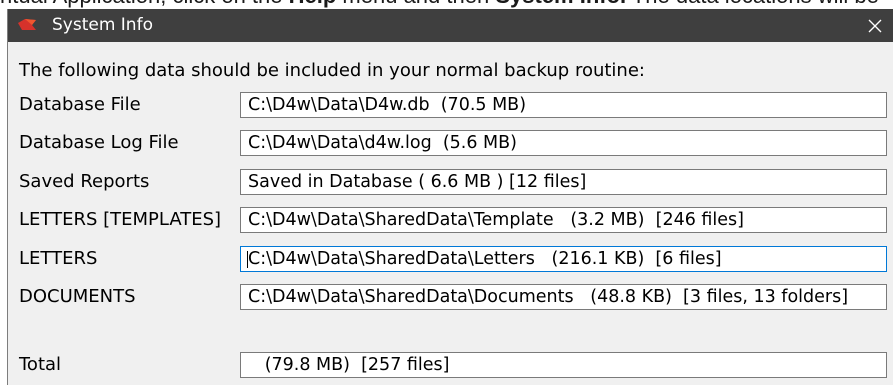  Describe the element at coordinates (450, 25) in the screenshot. I see `title-bar: System Info` at that location.